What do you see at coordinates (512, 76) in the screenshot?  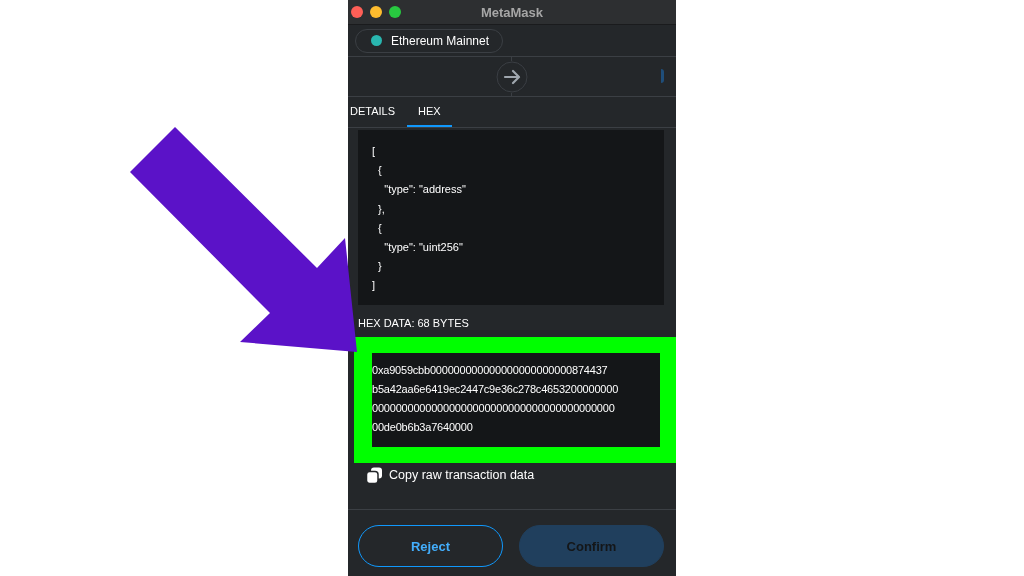 I see `arrow-right-icon` at bounding box center [512, 76].